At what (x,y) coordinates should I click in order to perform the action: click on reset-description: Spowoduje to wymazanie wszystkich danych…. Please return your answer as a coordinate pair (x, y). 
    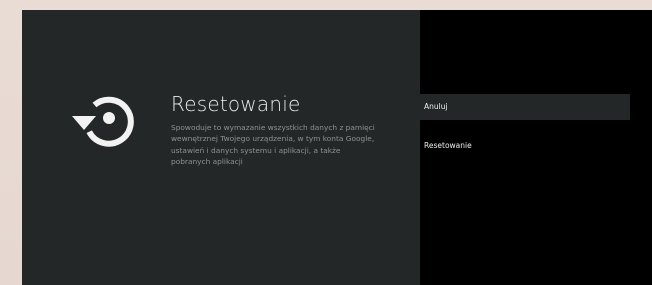
    Looking at the image, I should click on (273, 144).